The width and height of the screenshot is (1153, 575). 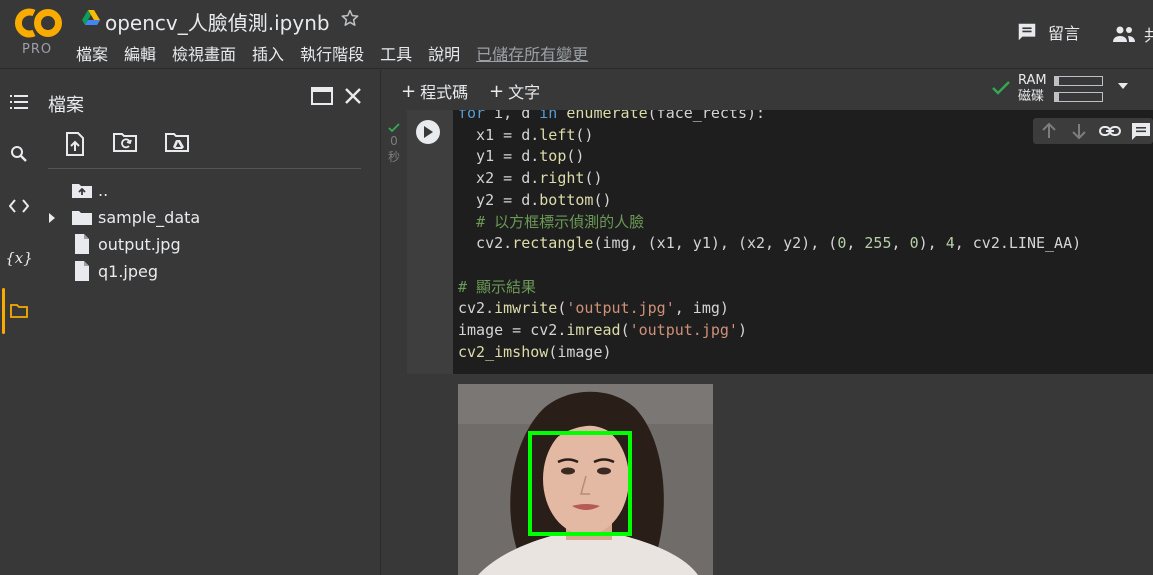 I want to click on plan-badge: PRO, so click(x=37, y=49).